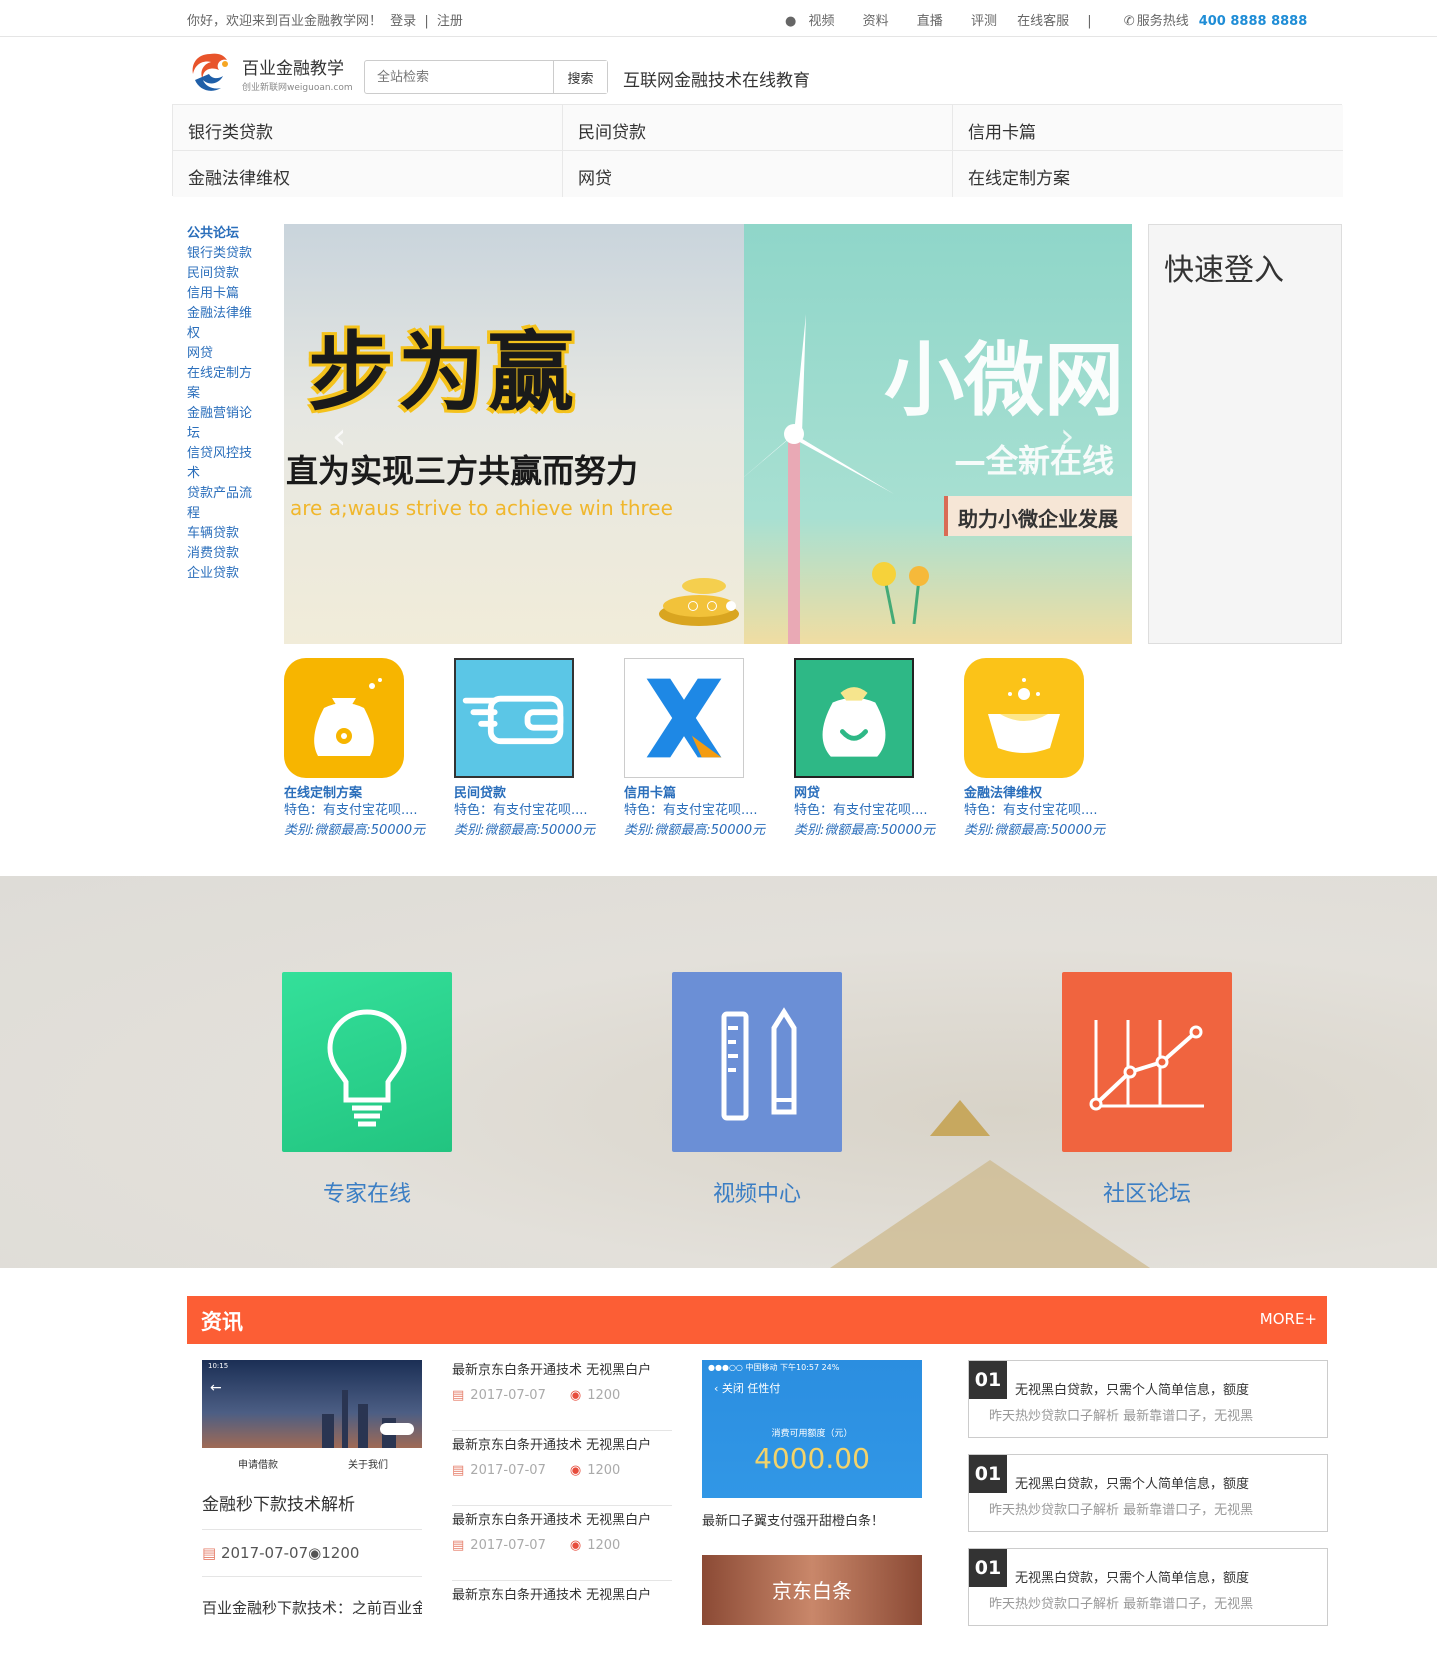 The image size is (1437, 1656). What do you see at coordinates (220, 384) in the screenshot?
I see `sidebar-item-custom-plan: 在线定制方案` at bounding box center [220, 384].